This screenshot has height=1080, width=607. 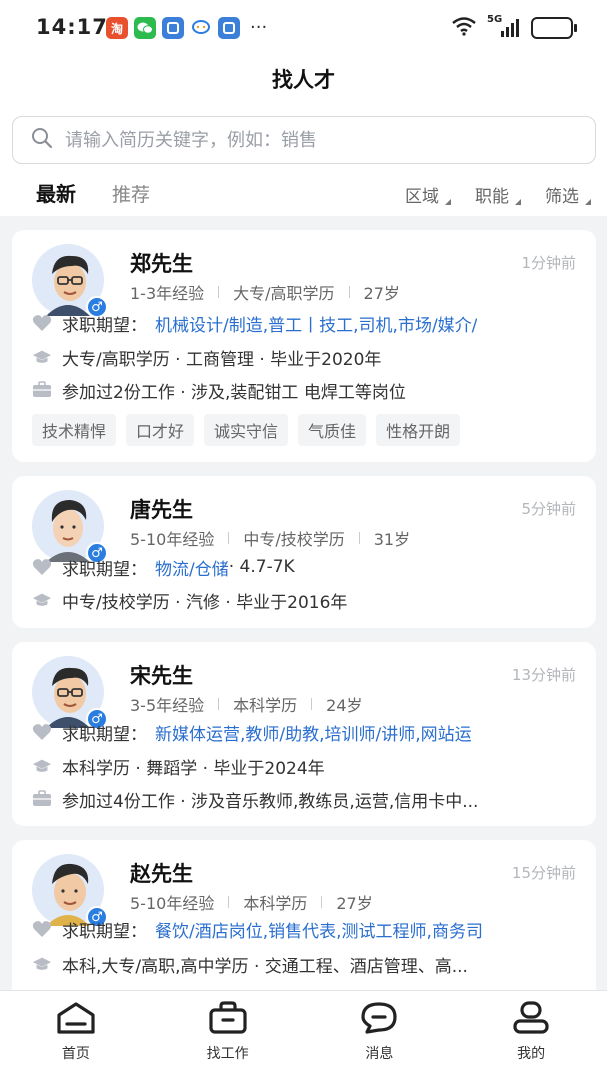 What do you see at coordinates (160, 430) in the screenshot?
I see `tag: 口才好` at bounding box center [160, 430].